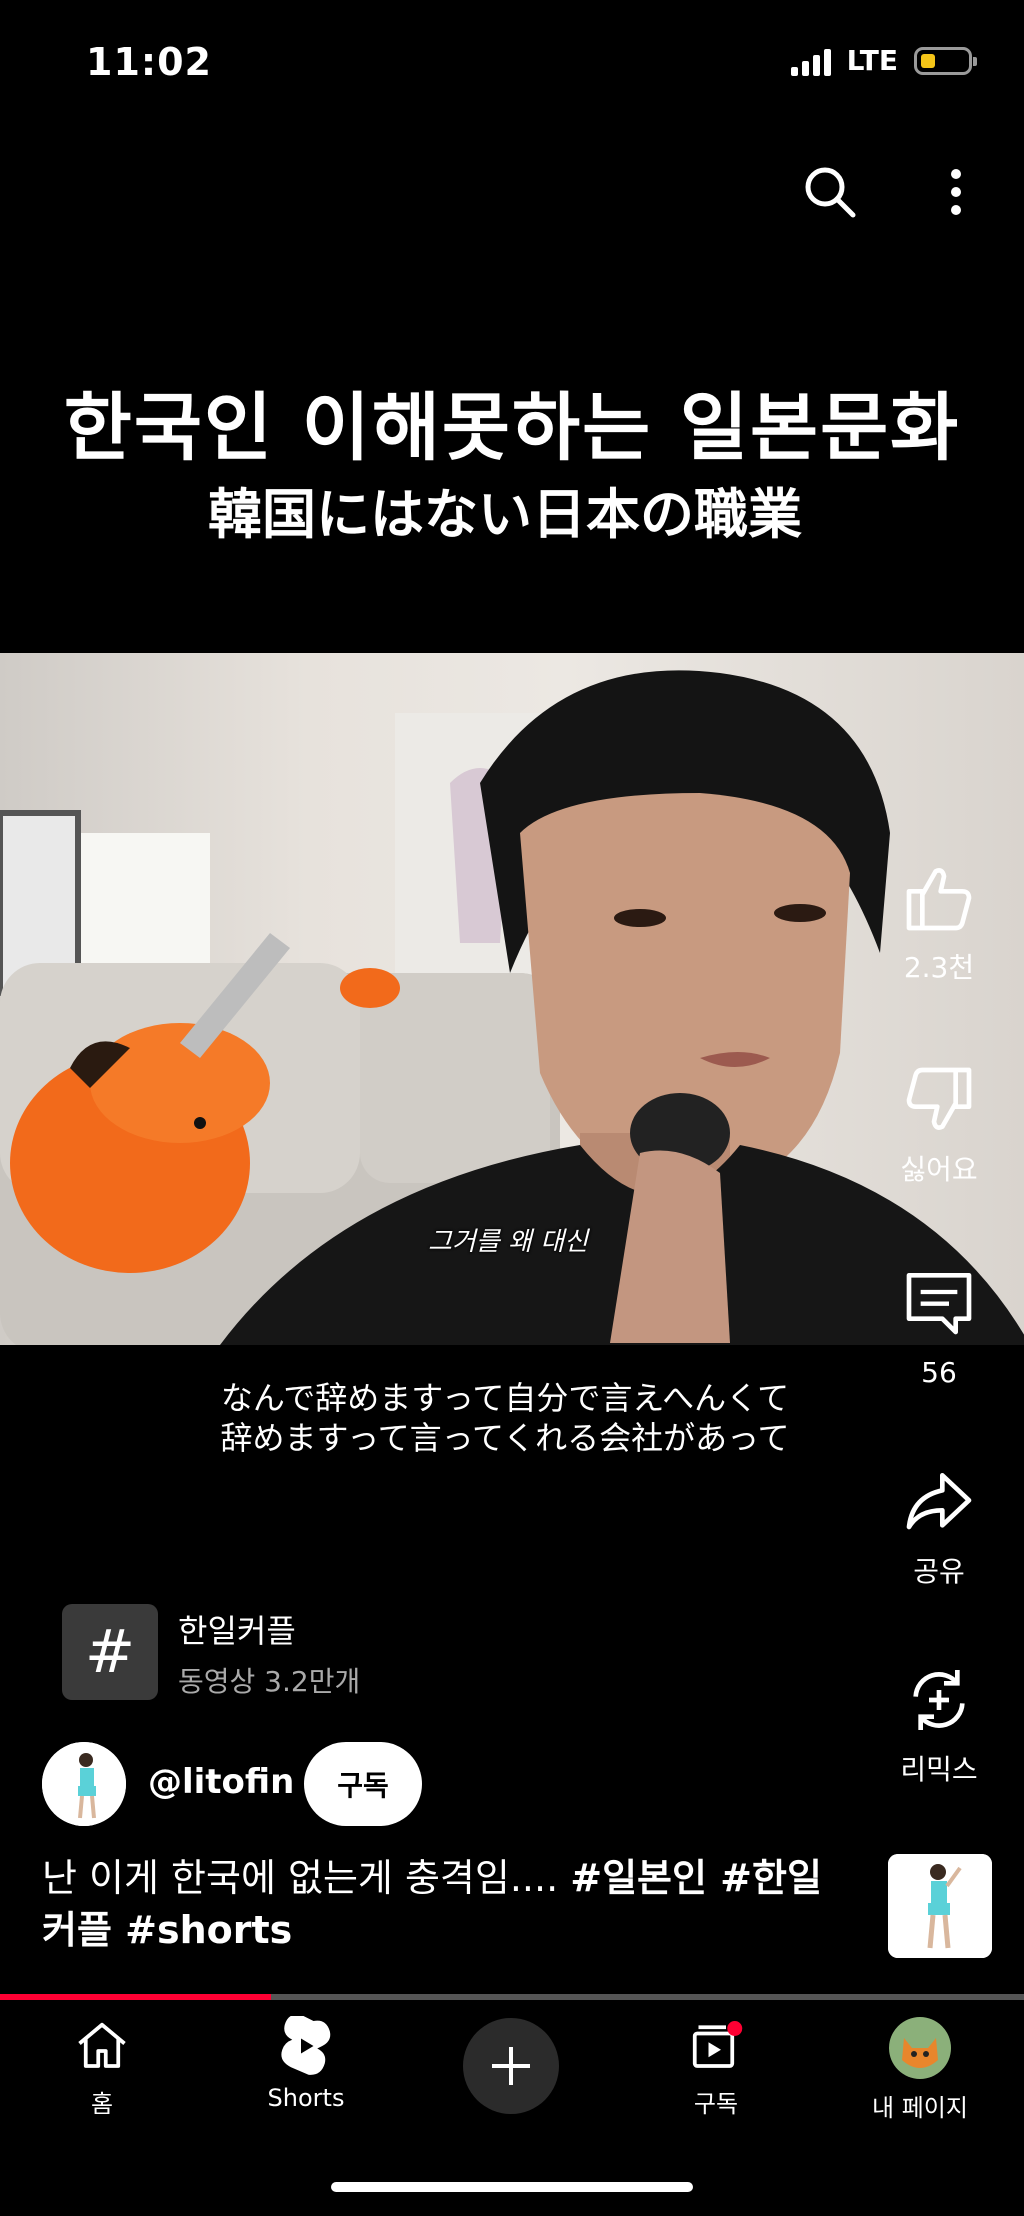  I want to click on nav-subscriptions: 구독, so click(716, 2067).